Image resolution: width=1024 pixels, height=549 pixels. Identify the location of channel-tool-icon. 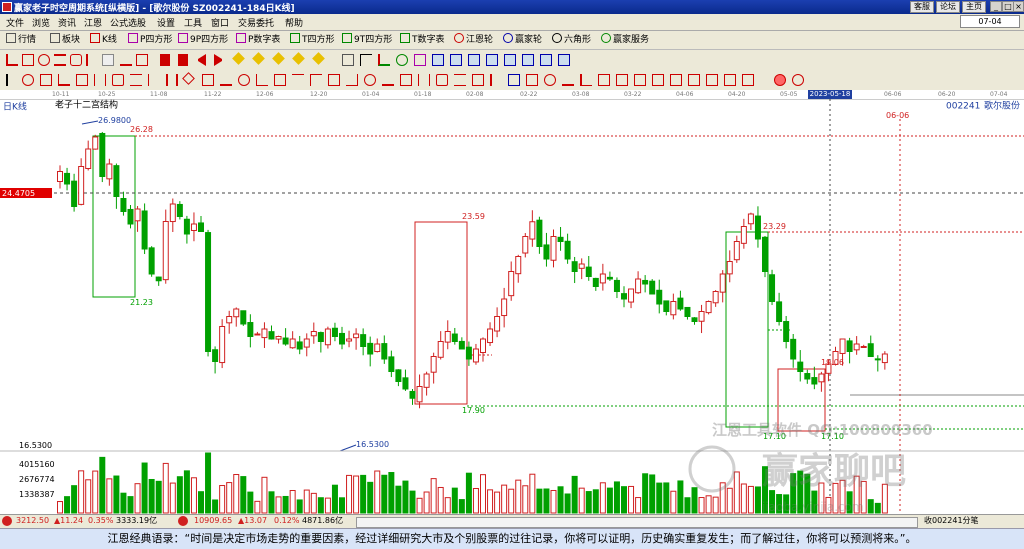
(28, 60).